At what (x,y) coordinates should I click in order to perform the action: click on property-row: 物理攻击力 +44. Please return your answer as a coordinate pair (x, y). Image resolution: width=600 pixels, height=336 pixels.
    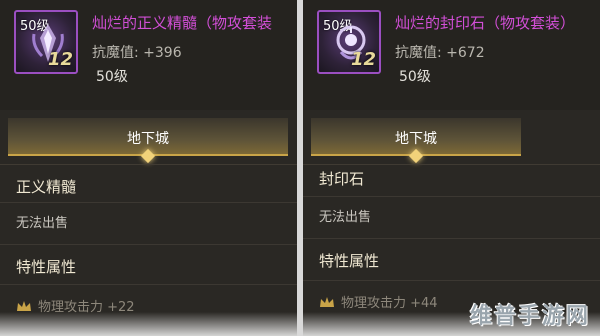
    Looking at the image, I should click on (378, 301).